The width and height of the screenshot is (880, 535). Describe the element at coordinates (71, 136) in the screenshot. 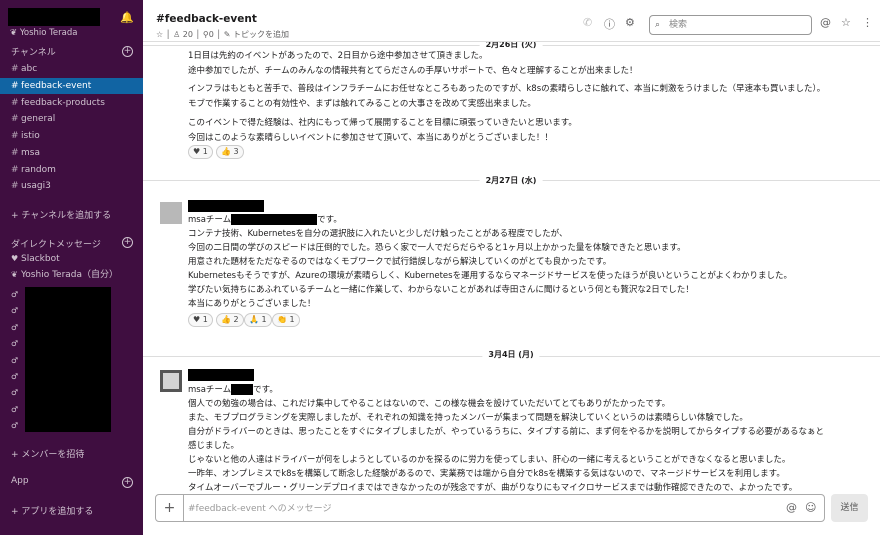

I see `sidebar-item-istio: # istio` at that location.